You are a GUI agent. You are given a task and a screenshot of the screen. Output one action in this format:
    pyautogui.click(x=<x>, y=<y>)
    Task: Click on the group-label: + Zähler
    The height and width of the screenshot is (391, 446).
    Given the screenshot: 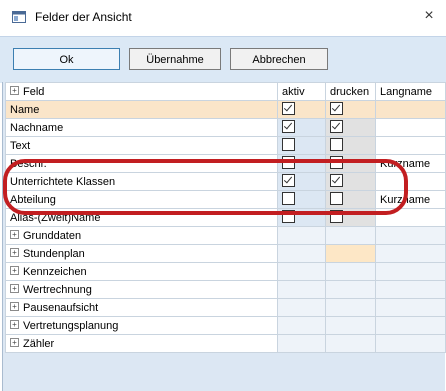 What is the action you would take?
    pyautogui.click(x=141, y=343)
    